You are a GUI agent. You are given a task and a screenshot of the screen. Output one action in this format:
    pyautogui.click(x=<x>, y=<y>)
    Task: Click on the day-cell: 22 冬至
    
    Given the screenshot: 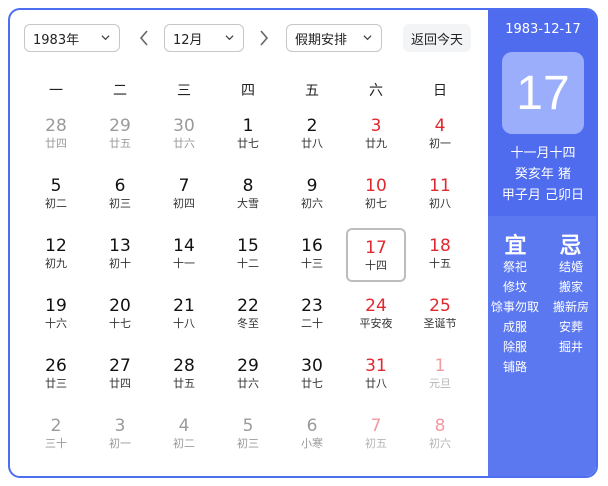 What is the action you would take?
    pyautogui.click(x=248, y=315)
    